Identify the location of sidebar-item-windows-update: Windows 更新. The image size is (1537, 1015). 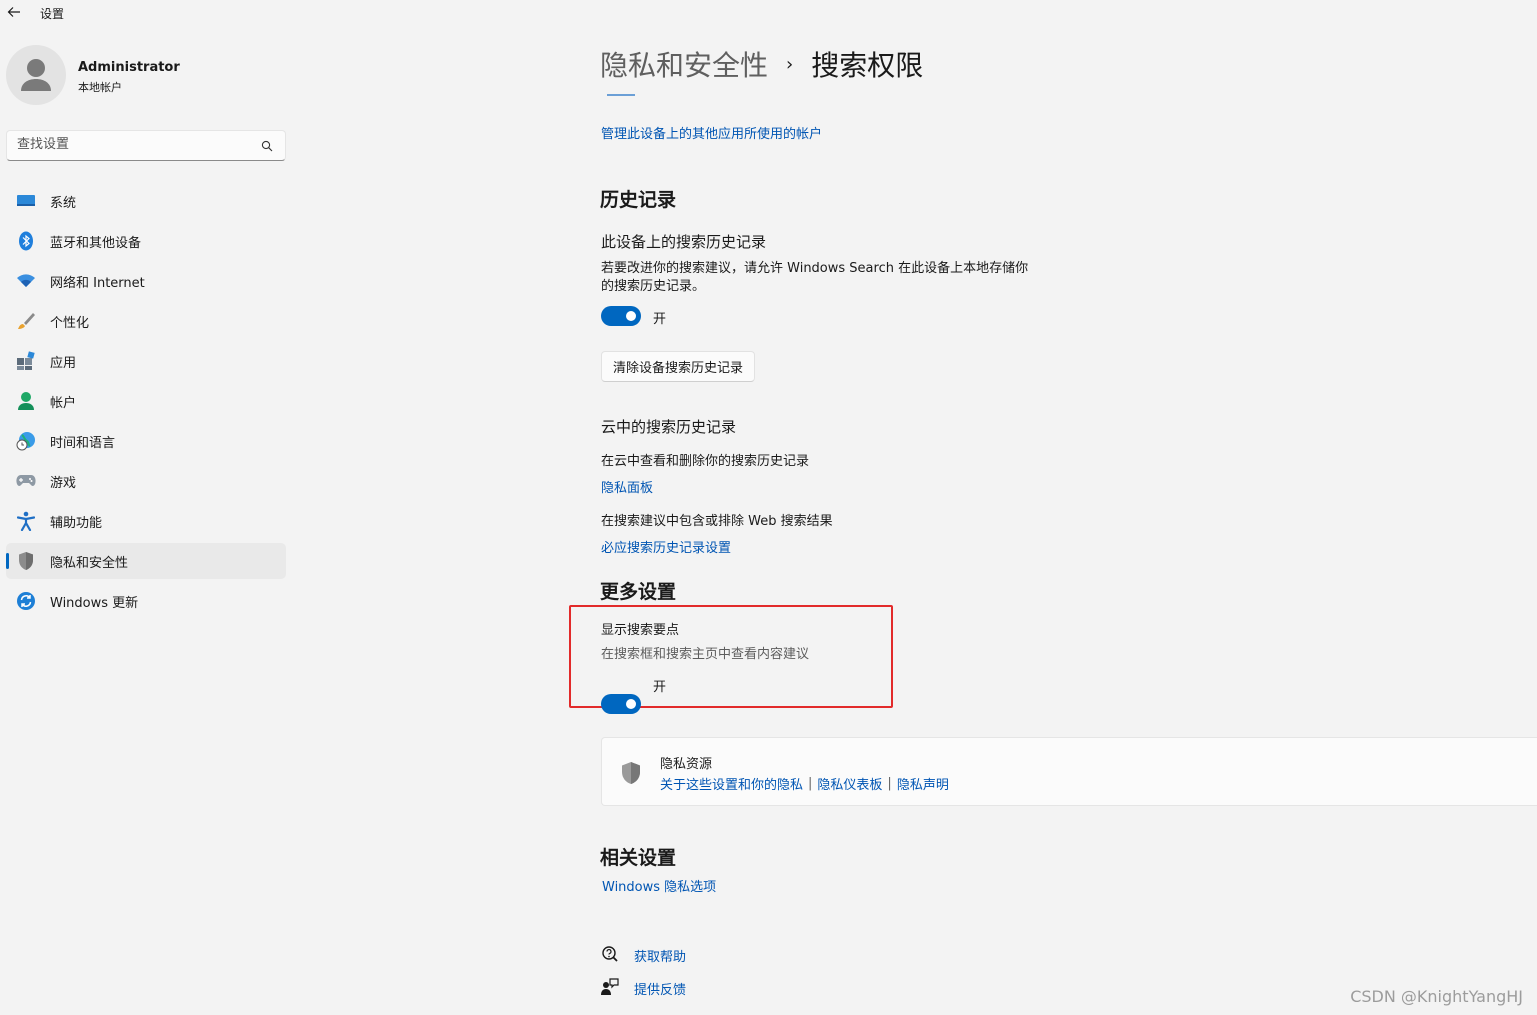
(146, 601).